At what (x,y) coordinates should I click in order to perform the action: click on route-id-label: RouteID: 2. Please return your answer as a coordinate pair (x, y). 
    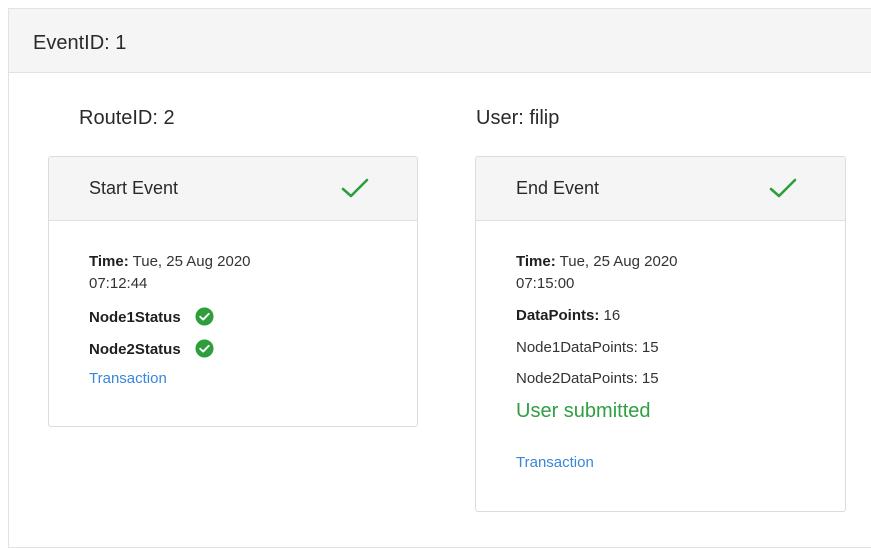
    Looking at the image, I should click on (127, 118).